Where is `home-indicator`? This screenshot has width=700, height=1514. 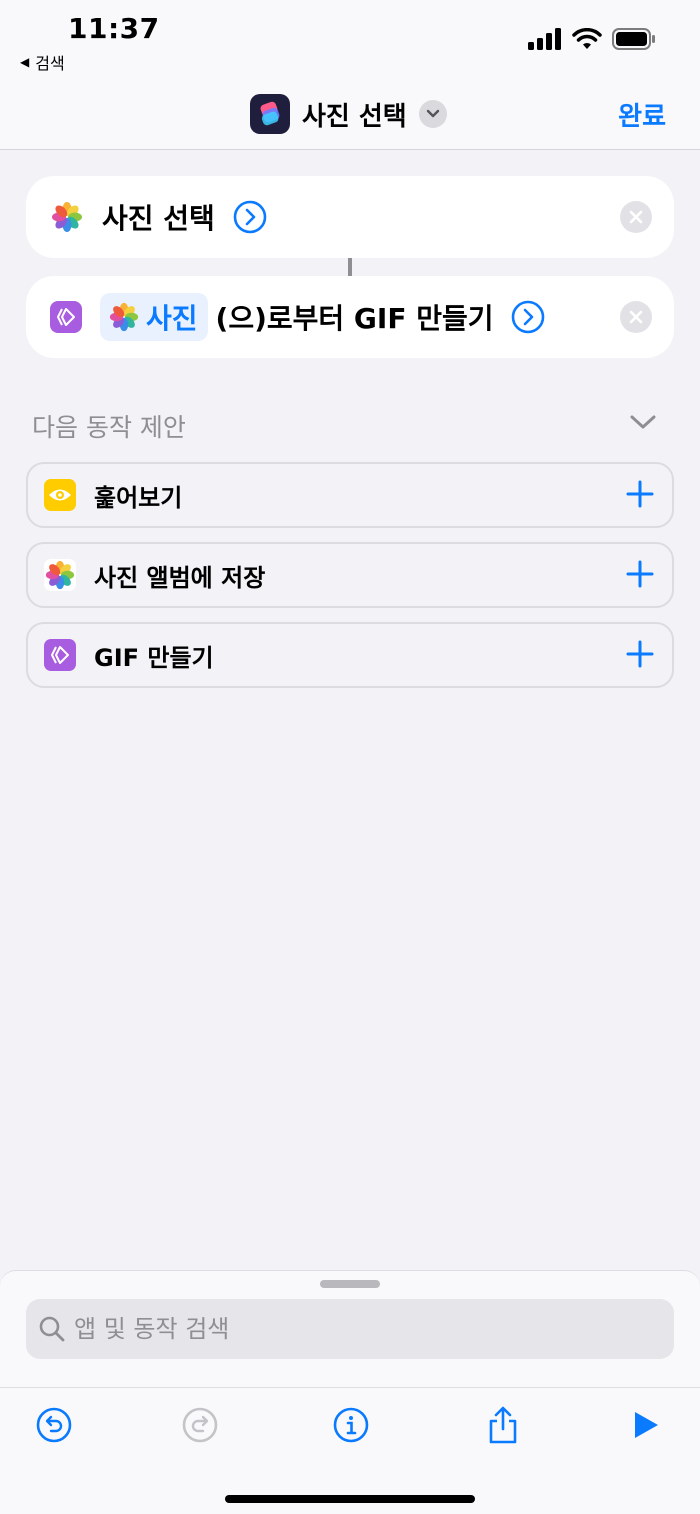 home-indicator is located at coordinates (350, 1499).